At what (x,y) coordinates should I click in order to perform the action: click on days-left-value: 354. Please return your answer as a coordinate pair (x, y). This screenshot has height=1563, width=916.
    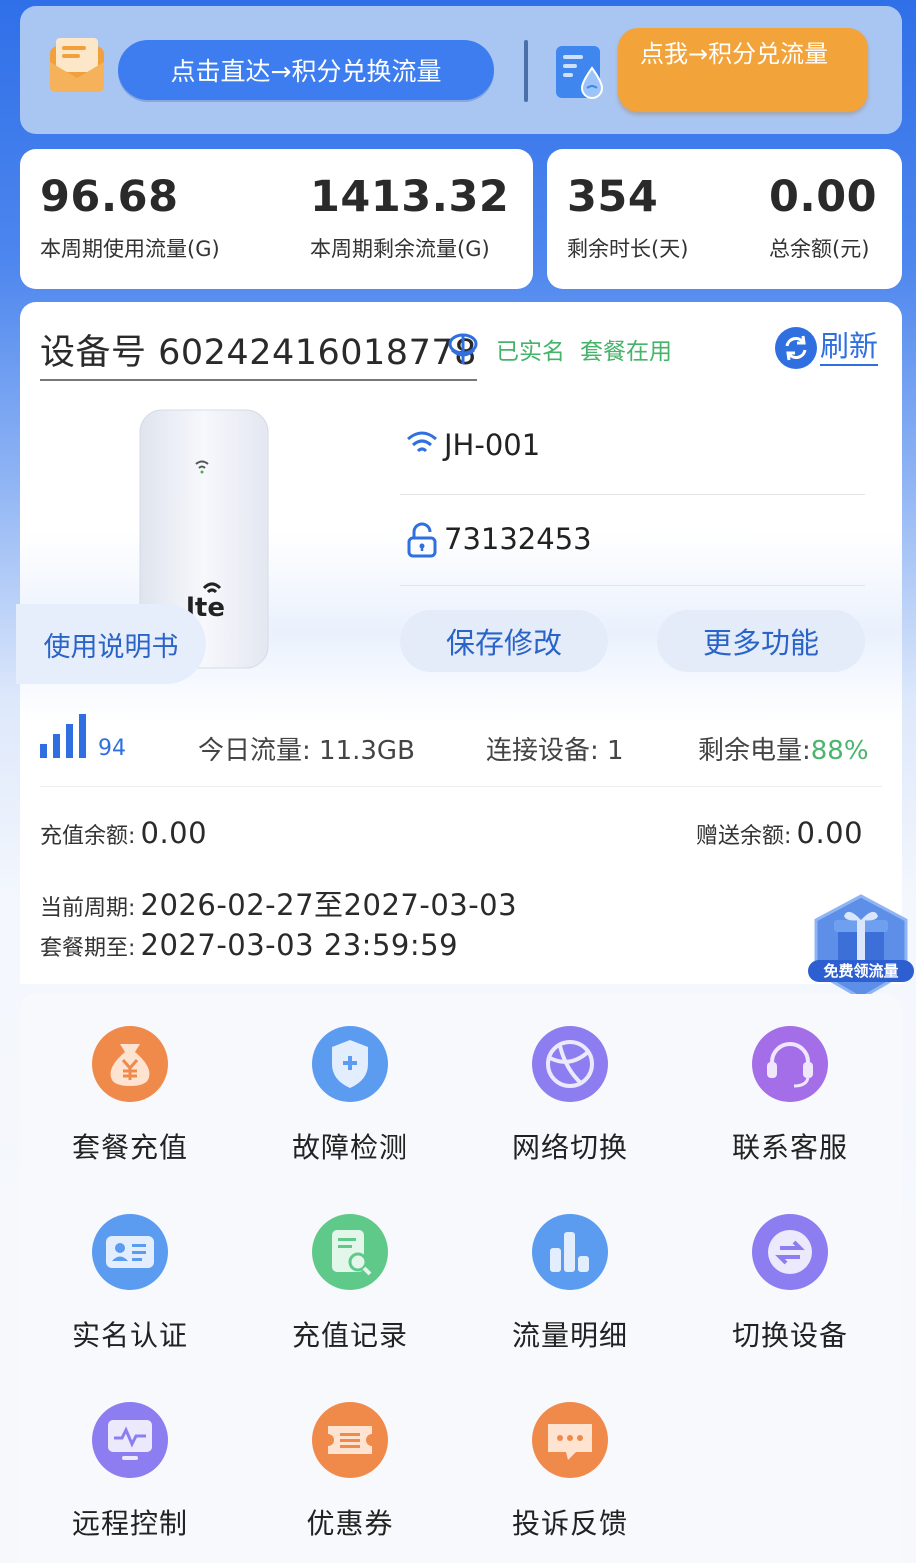
    Looking at the image, I should click on (613, 197).